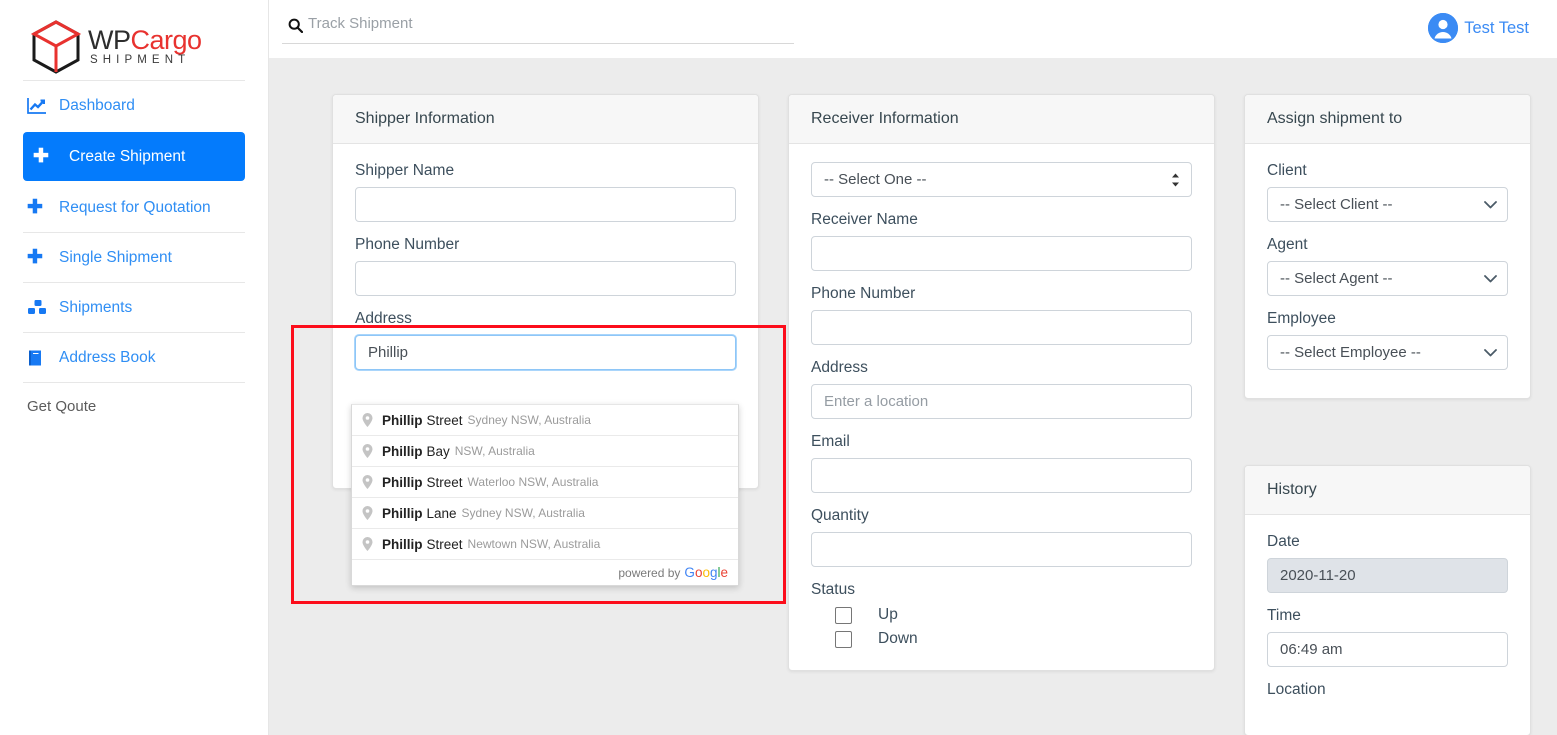  Describe the element at coordinates (1001, 401) in the screenshot. I see `receiver-address-input` at that location.